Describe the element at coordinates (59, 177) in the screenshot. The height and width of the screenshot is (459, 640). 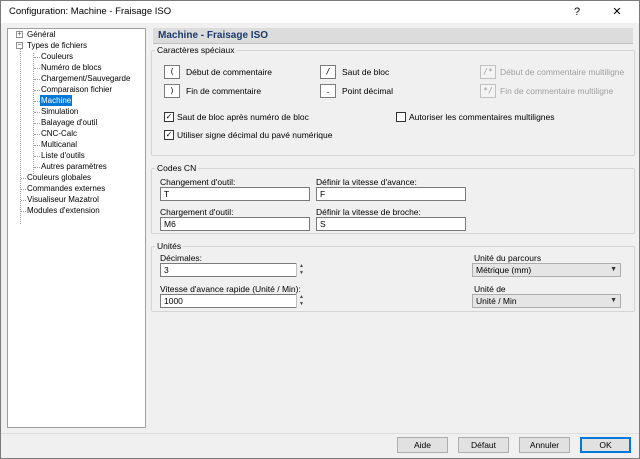
I see `tree-item-global-colors: Couleurs globales` at that location.